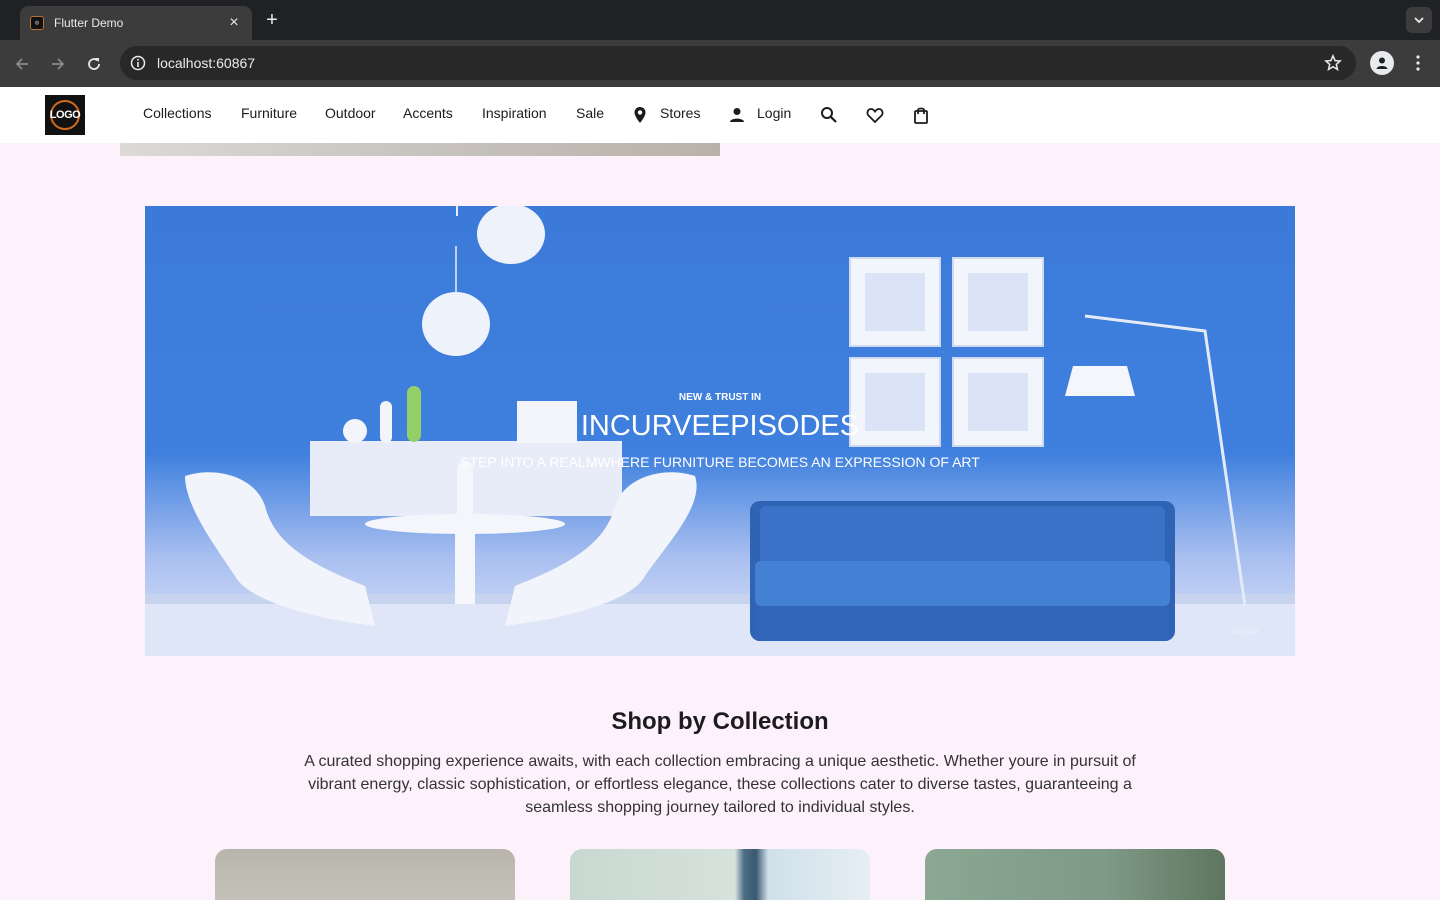 The width and height of the screenshot is (1440, 900). Describe the element at coordinates (1382, 63) in the screenshot. I see `profile-avatar-icon` at that location.